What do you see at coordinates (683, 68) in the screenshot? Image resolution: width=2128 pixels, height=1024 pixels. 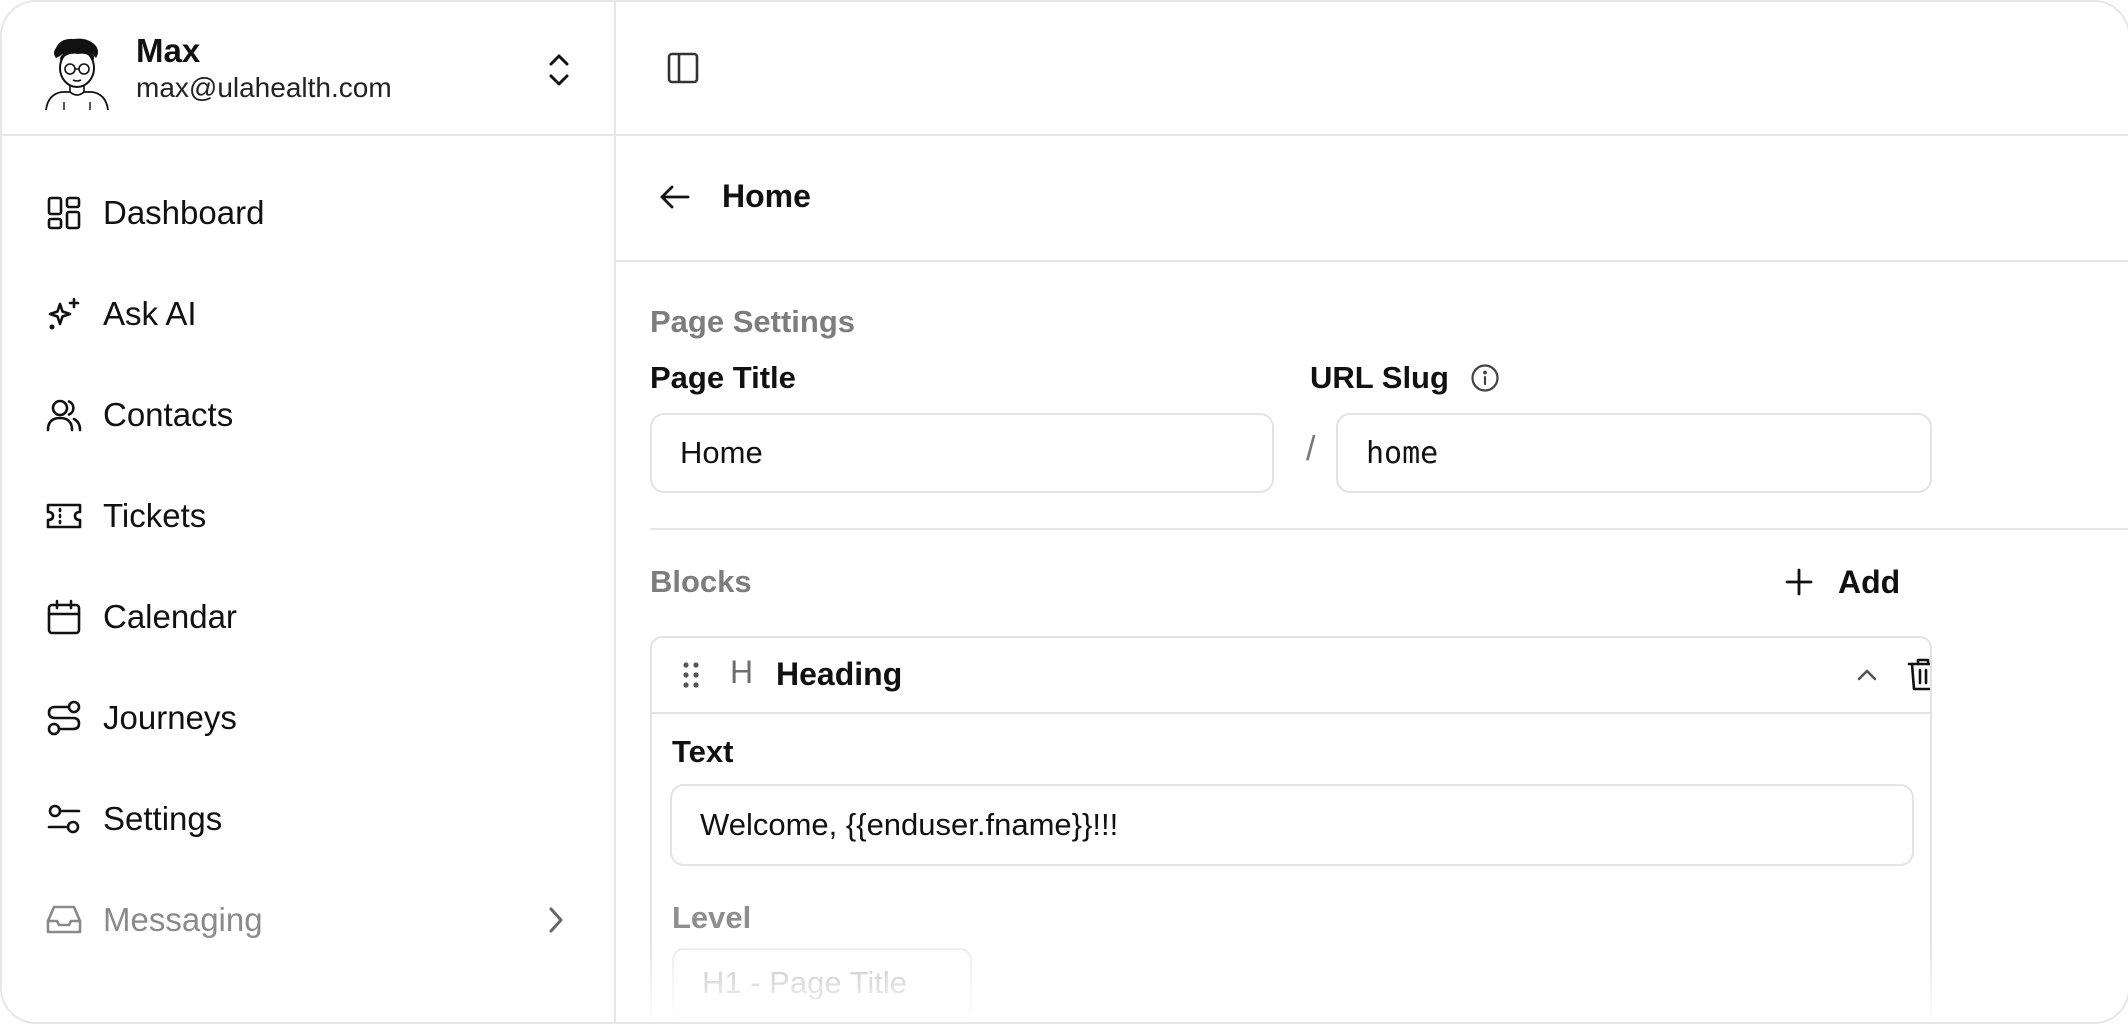 I see `sidebar-toggle-icon` at bounding box center [683, 68].